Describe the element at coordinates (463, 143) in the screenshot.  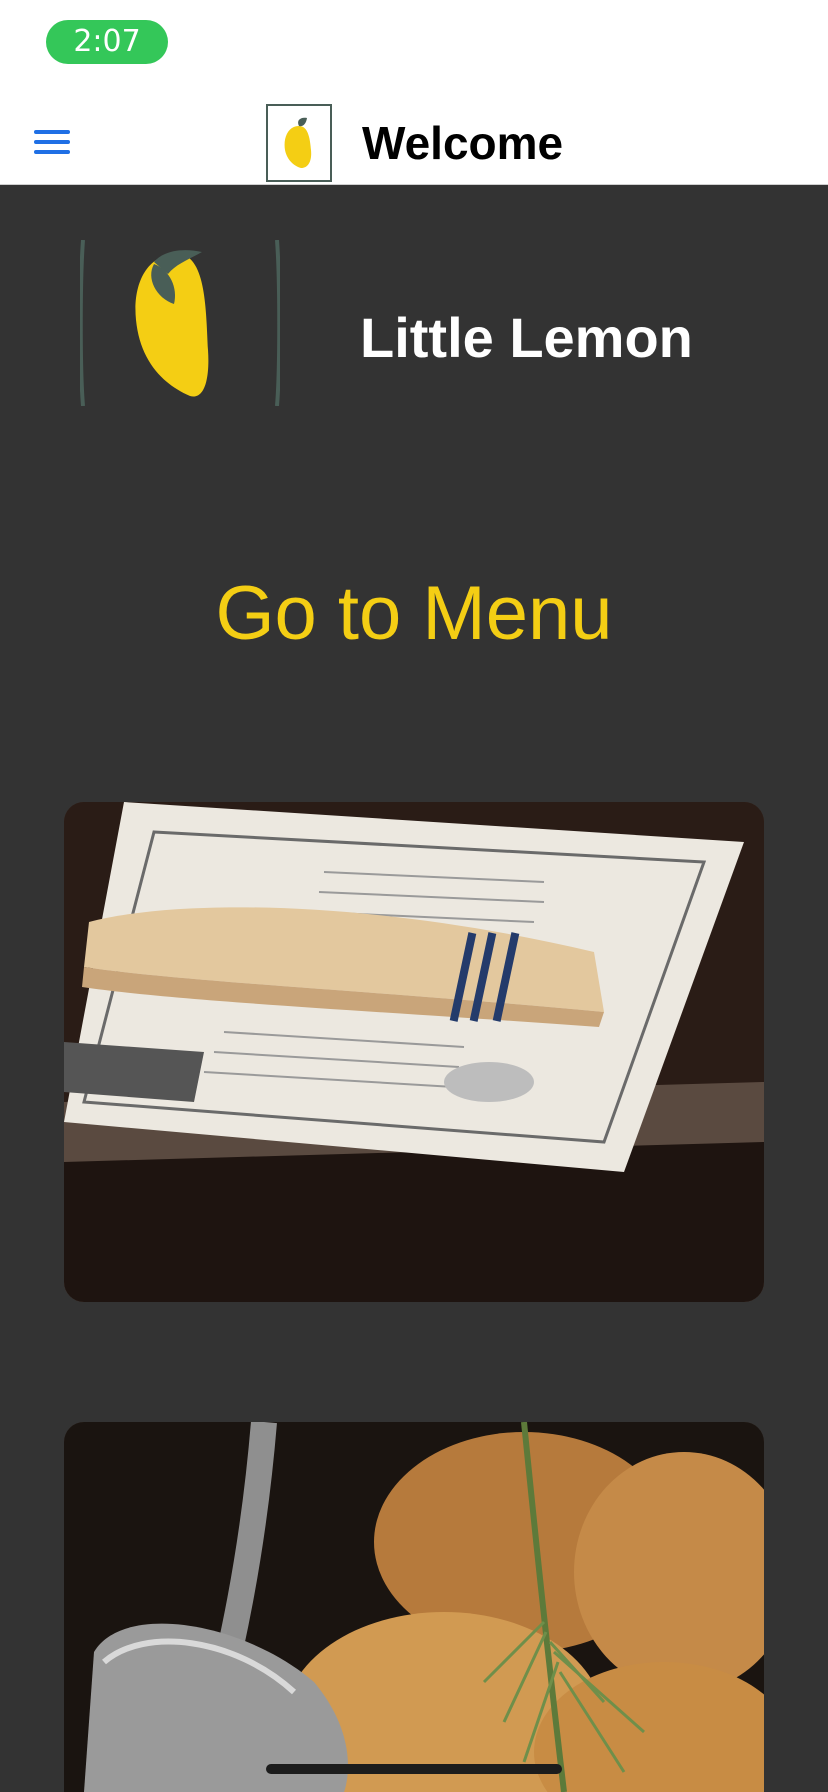
I see `nav-title: Welcome` at that location.